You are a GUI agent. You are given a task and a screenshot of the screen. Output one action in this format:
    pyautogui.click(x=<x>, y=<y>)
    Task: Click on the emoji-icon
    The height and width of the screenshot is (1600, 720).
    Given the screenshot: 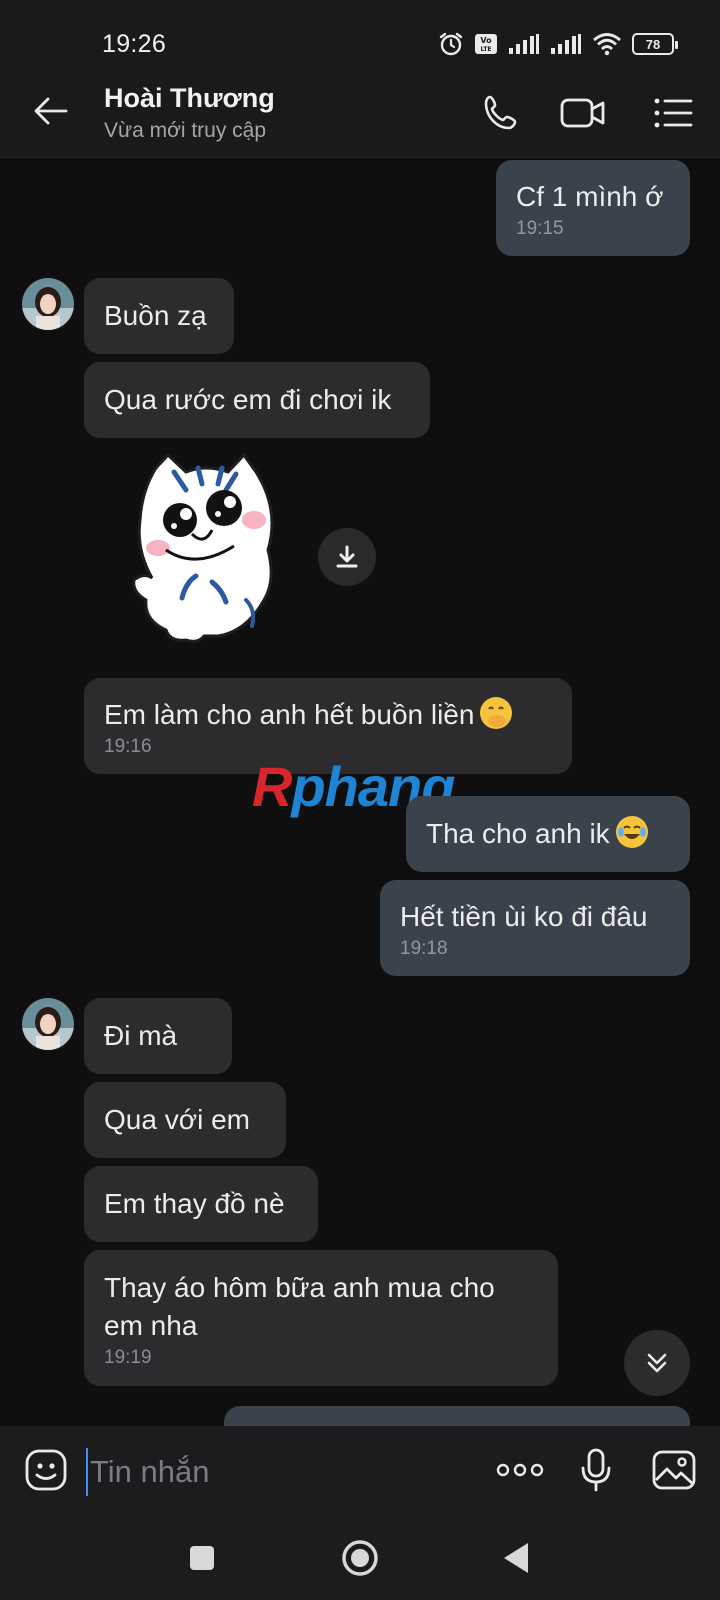 What is the action you would take?
    pyautogui.click(x=46, y=1470)
    